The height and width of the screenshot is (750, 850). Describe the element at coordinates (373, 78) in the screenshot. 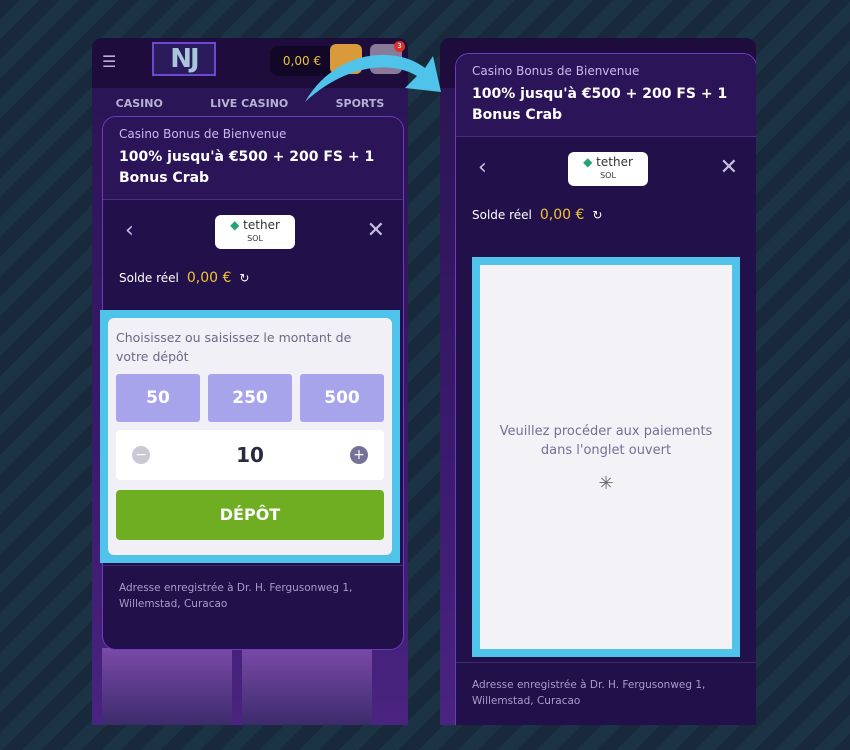

I see `arrow-icon` at that location.